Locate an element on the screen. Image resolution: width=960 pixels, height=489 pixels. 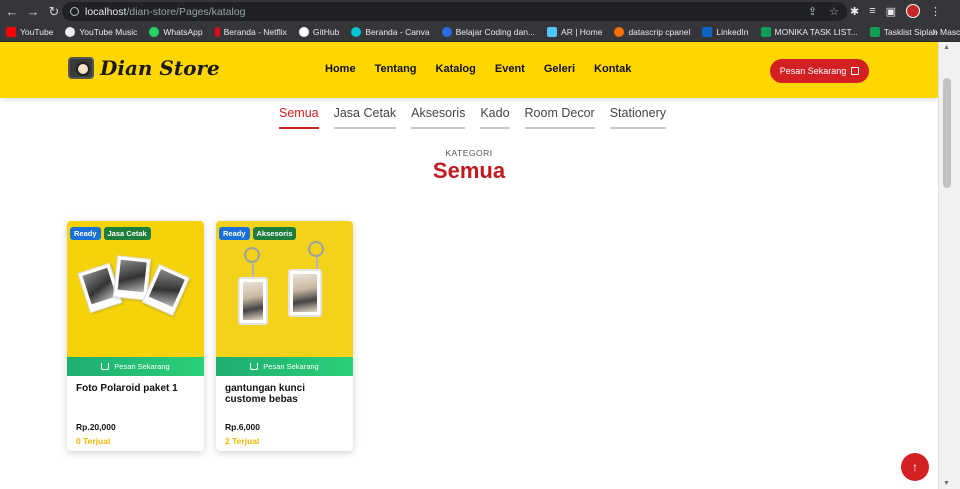
site-info-icon is located at coordinates (74, 11).